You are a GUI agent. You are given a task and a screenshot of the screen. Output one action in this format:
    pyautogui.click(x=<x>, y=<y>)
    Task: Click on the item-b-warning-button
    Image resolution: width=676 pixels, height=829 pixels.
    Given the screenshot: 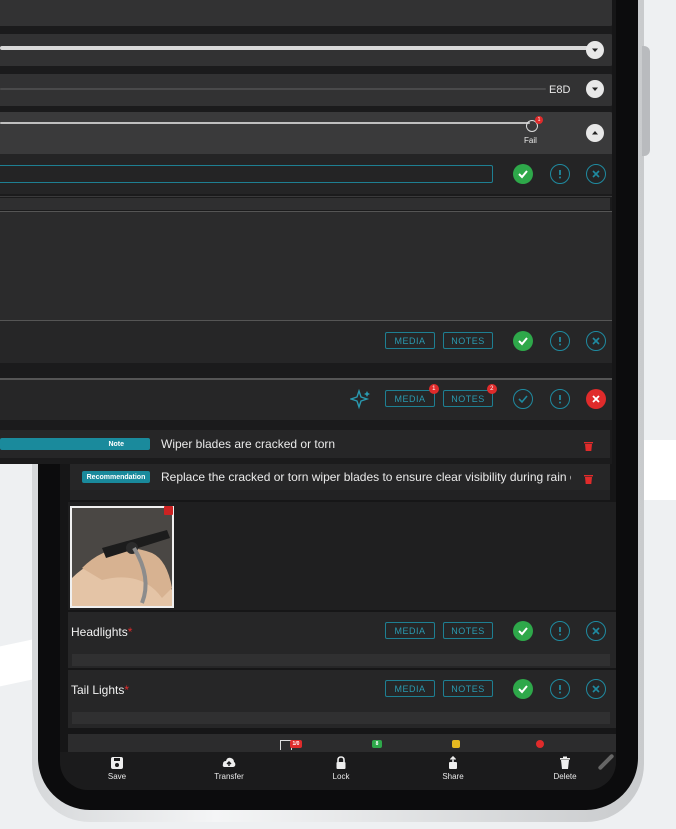 What is the action you would take?
    pyautogui.click(x=560, y=341)
    